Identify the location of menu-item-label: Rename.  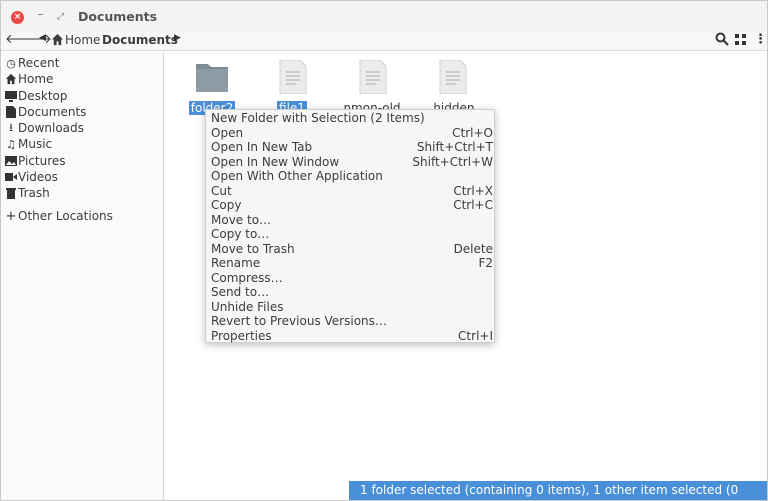
(236, 263).